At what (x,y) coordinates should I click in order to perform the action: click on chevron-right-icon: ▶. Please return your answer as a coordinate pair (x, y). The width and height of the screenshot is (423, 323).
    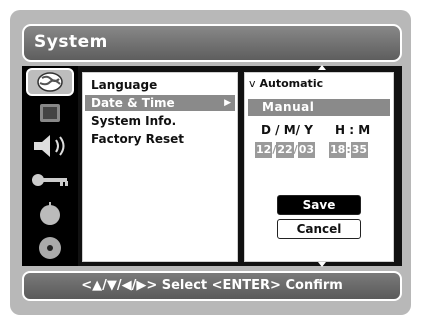
    Looking at the image, I should click on (227, 103).